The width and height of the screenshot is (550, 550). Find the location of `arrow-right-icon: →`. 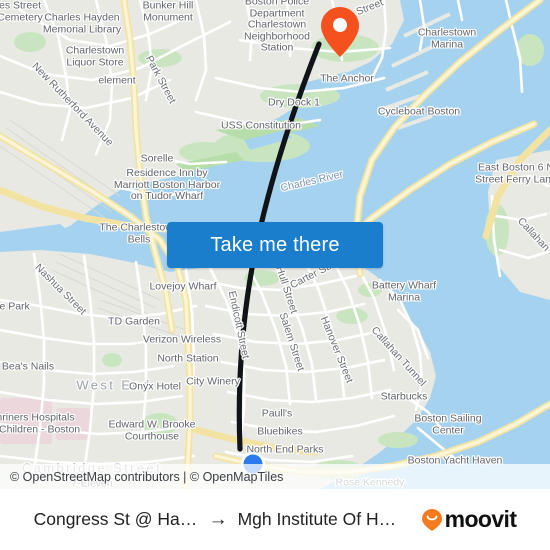

arrow-right-icon: → is located at coordinates (218, 519).